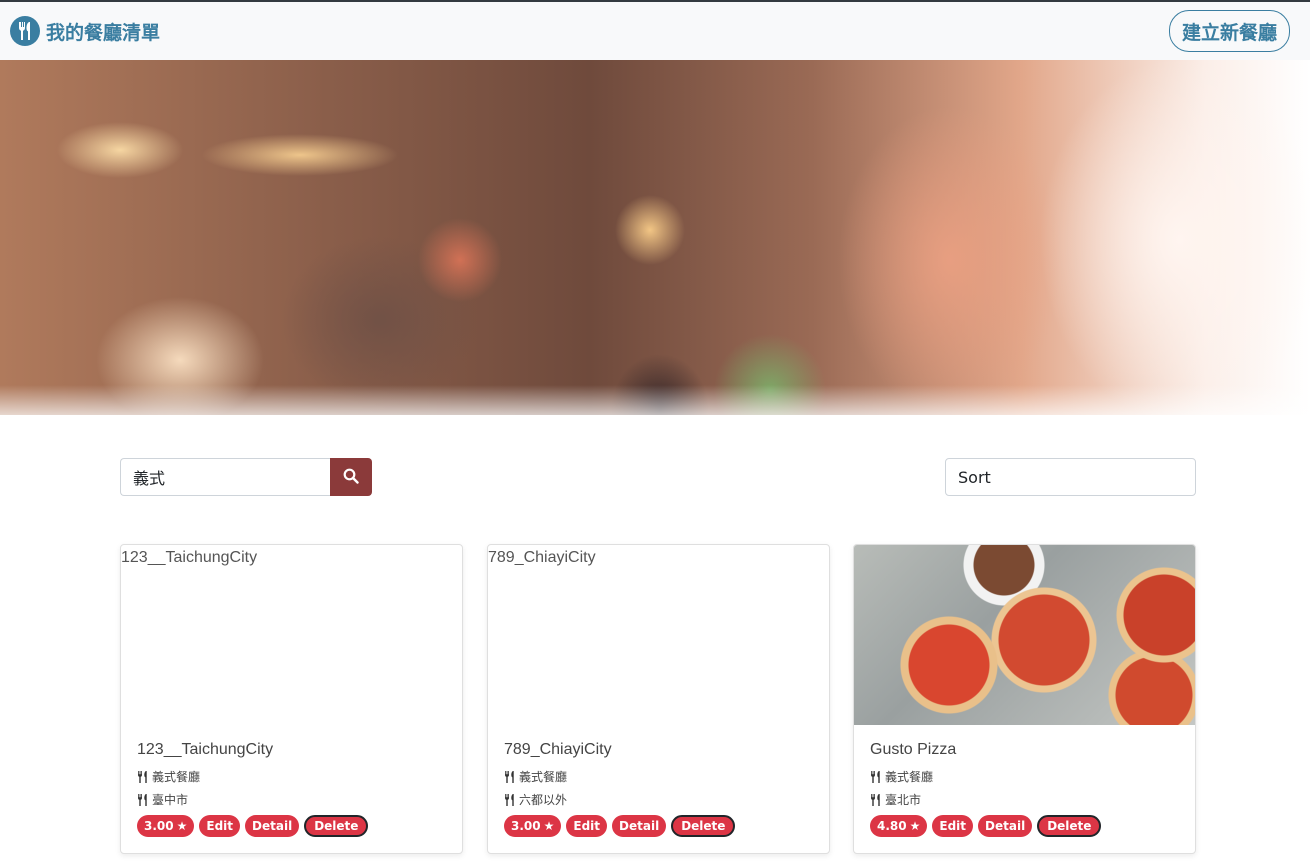 This screenshot has width=1310, height=863. What do you see at coordinates (1024, 635) in the screenshot?
I see `restaurant-image` at bounding box center [1024, 635].